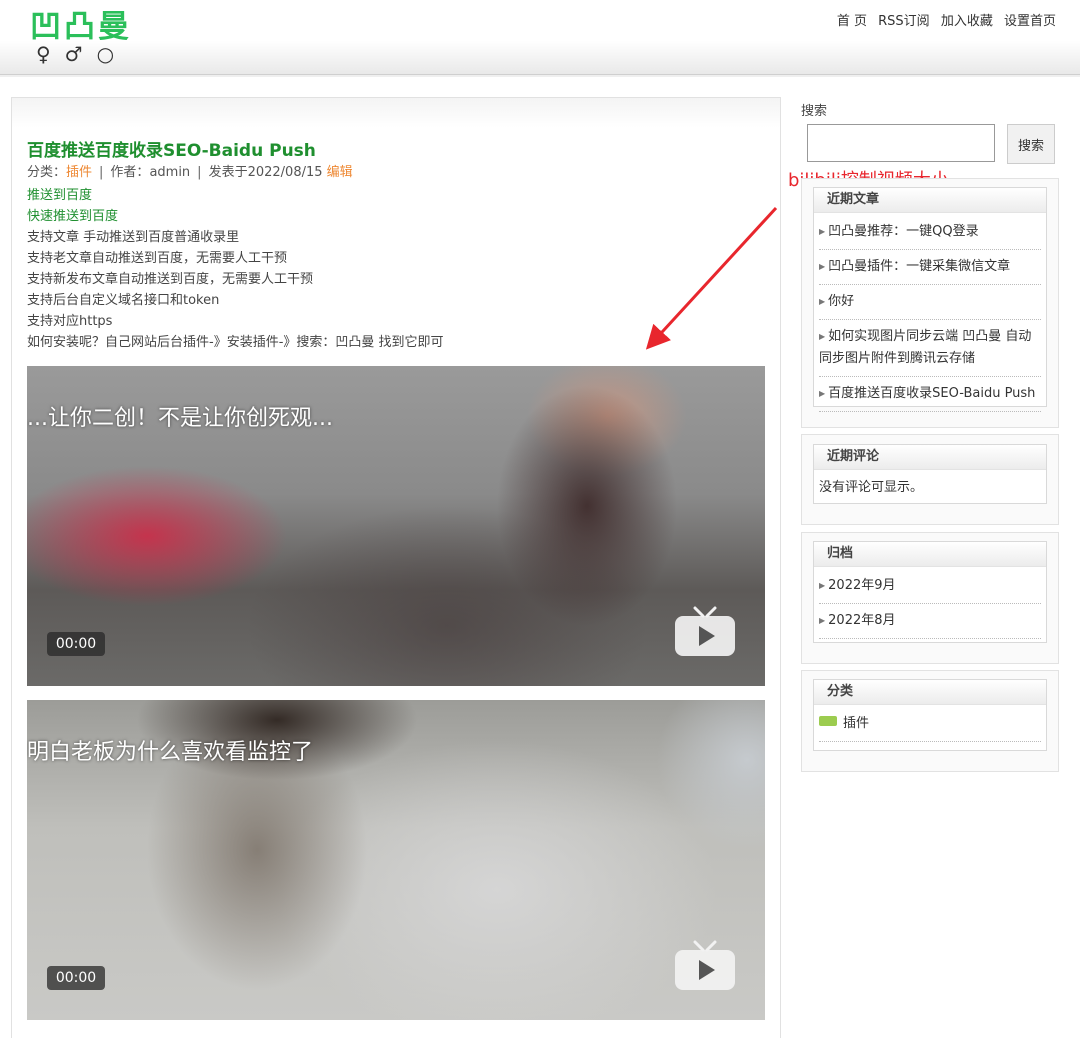 The image size is (1080, 1038). I want to click on widget-categories: 分类 插件, so click(930, 721).